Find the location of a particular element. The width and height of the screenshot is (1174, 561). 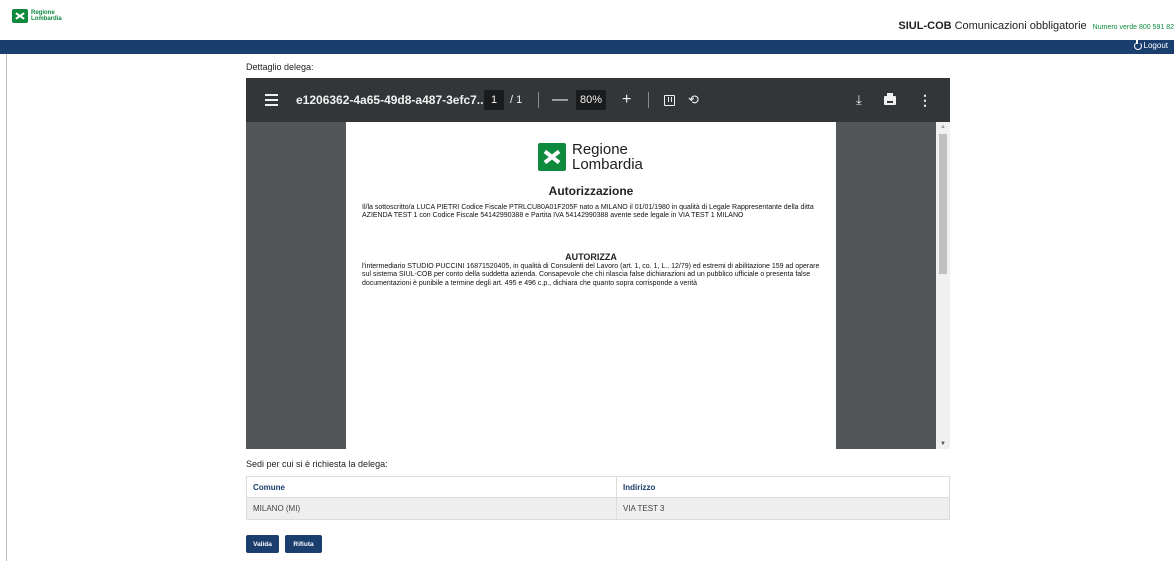

table-row: MILANO (MI) VIA TEST 3 is located at coordinates (598, 508).